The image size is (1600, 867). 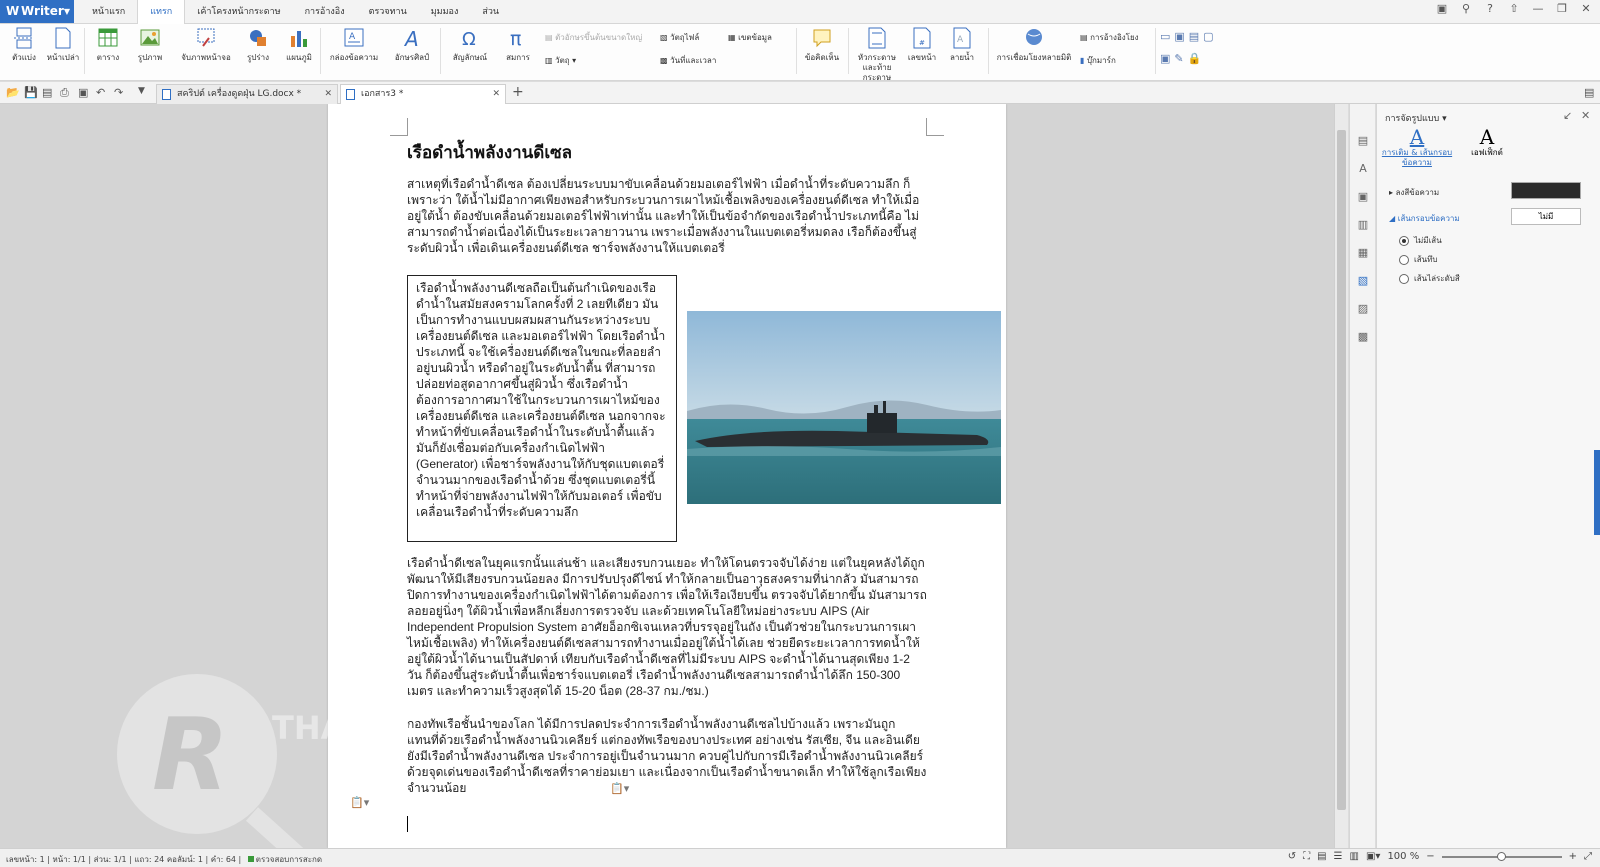 What do you see at coordinates (1546, 216) in the screenshot?
I see `outline-value-field: ไม่มี` at bounding box center [1546, 216].